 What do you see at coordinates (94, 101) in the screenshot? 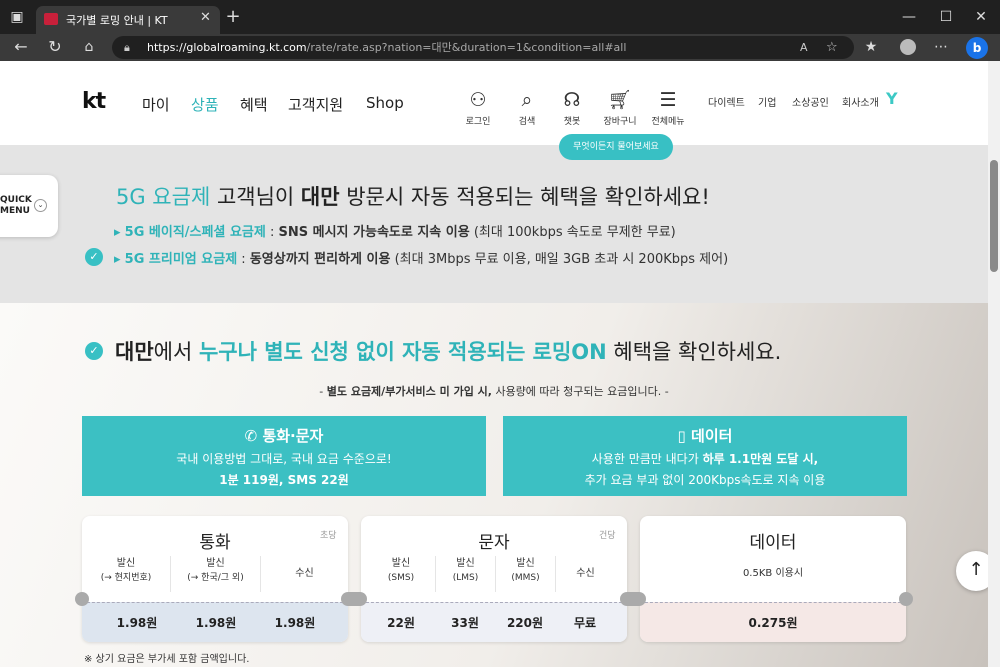
I see `kt-logo: kt` at bounding box center [94, 101].